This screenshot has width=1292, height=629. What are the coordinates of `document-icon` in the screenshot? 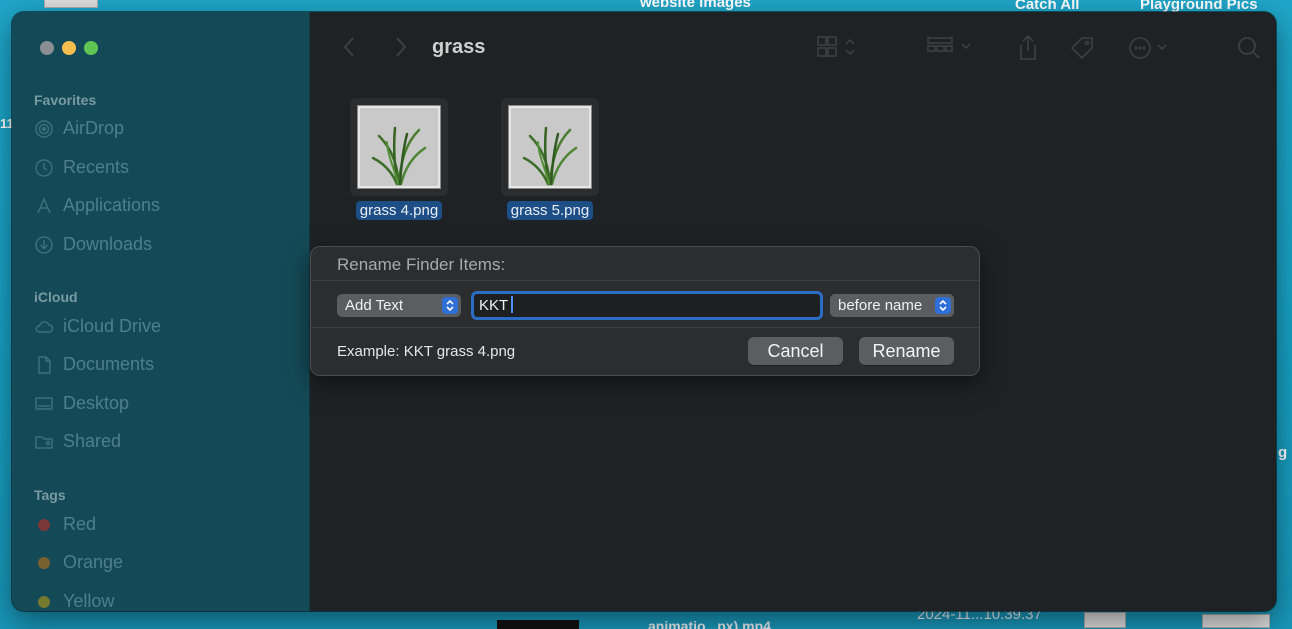 It's located at (44, 364).